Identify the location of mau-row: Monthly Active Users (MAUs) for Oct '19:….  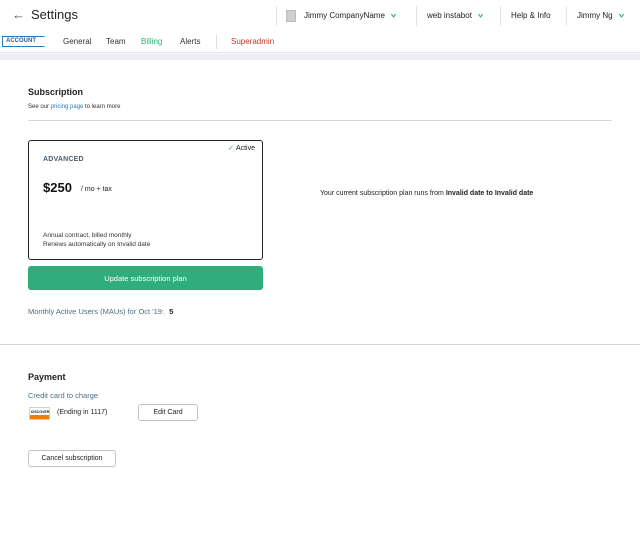
(100, 311).